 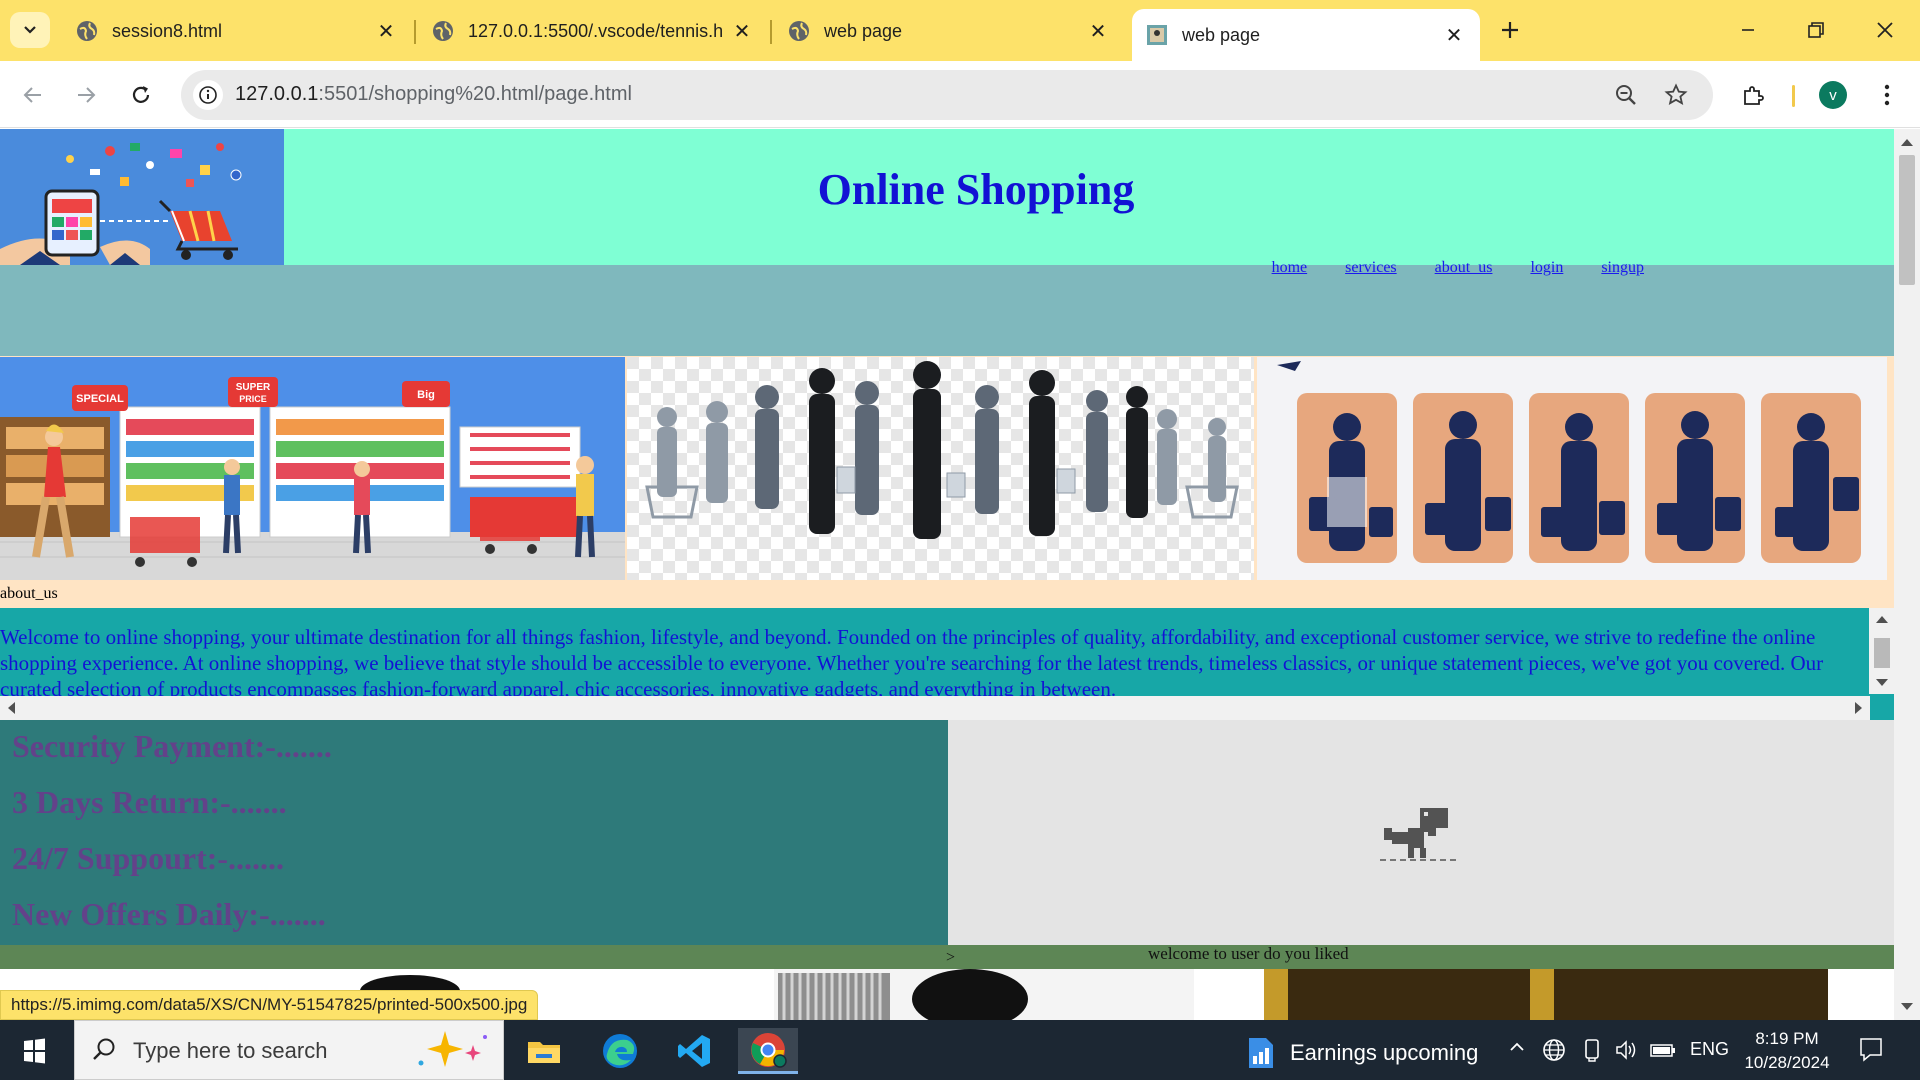 I want to click on tab-title: session8.html, so click(x=167, y=30).